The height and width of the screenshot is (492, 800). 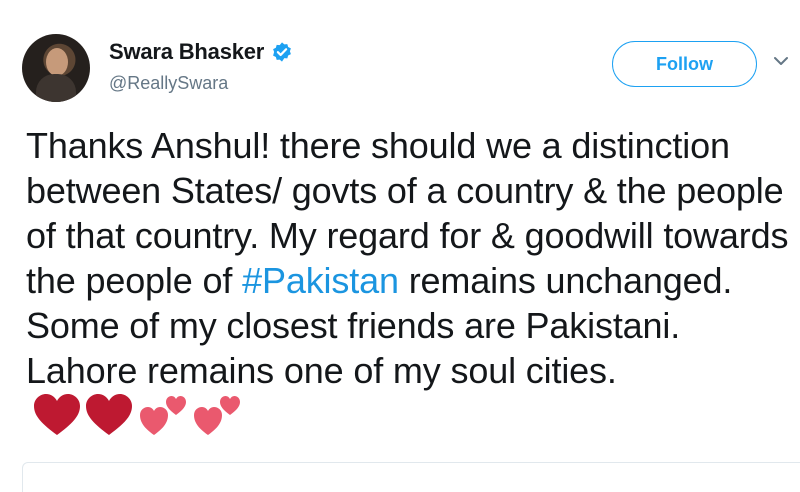 I want to click on tweet-header: Swara Bhasker @ReallySwara Follow, so click(x=405, y=69).